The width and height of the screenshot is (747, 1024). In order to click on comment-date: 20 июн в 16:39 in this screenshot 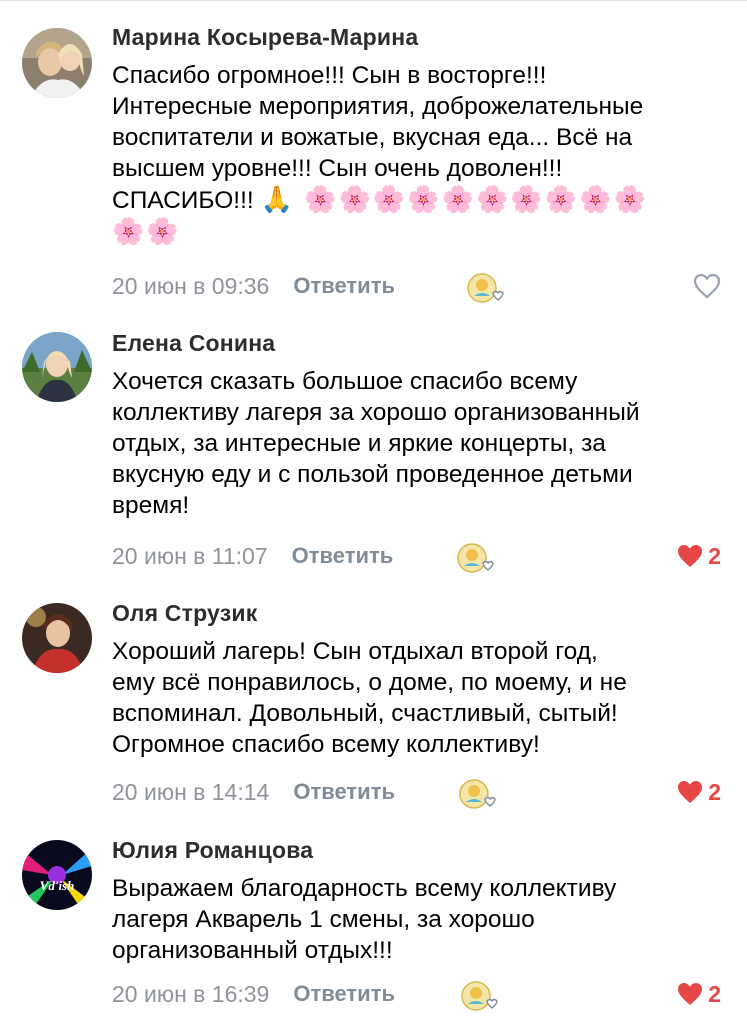, I will do `click(191, 993)`.